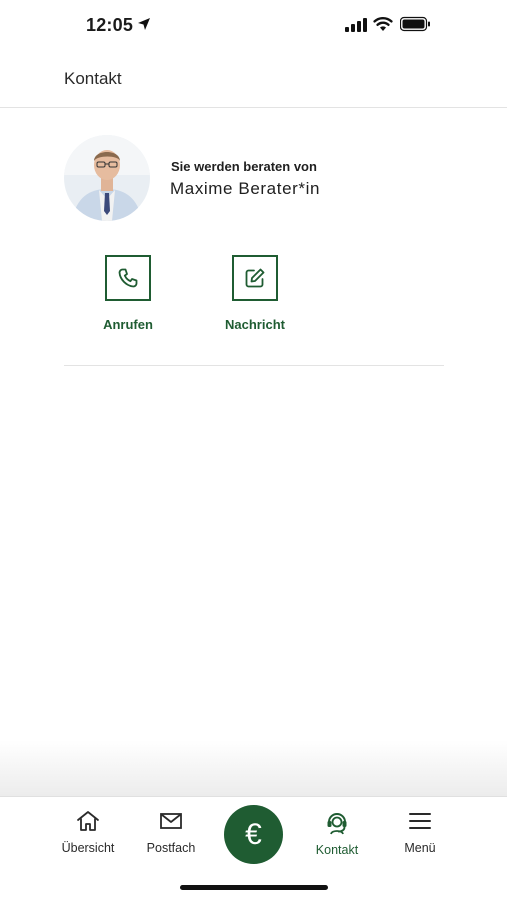 The image size is (507, 901). I want to click on phone-icon, so click(128, 278).